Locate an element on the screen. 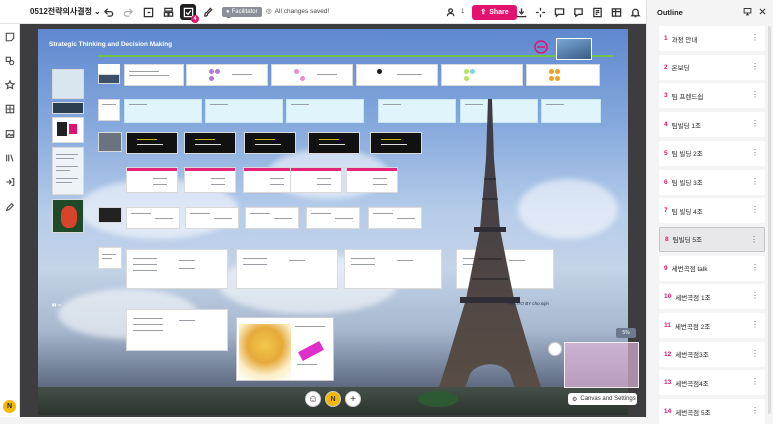  outline-item: 8 팀빌딩 5조 ⋮ is located at coordinates (712, 239).